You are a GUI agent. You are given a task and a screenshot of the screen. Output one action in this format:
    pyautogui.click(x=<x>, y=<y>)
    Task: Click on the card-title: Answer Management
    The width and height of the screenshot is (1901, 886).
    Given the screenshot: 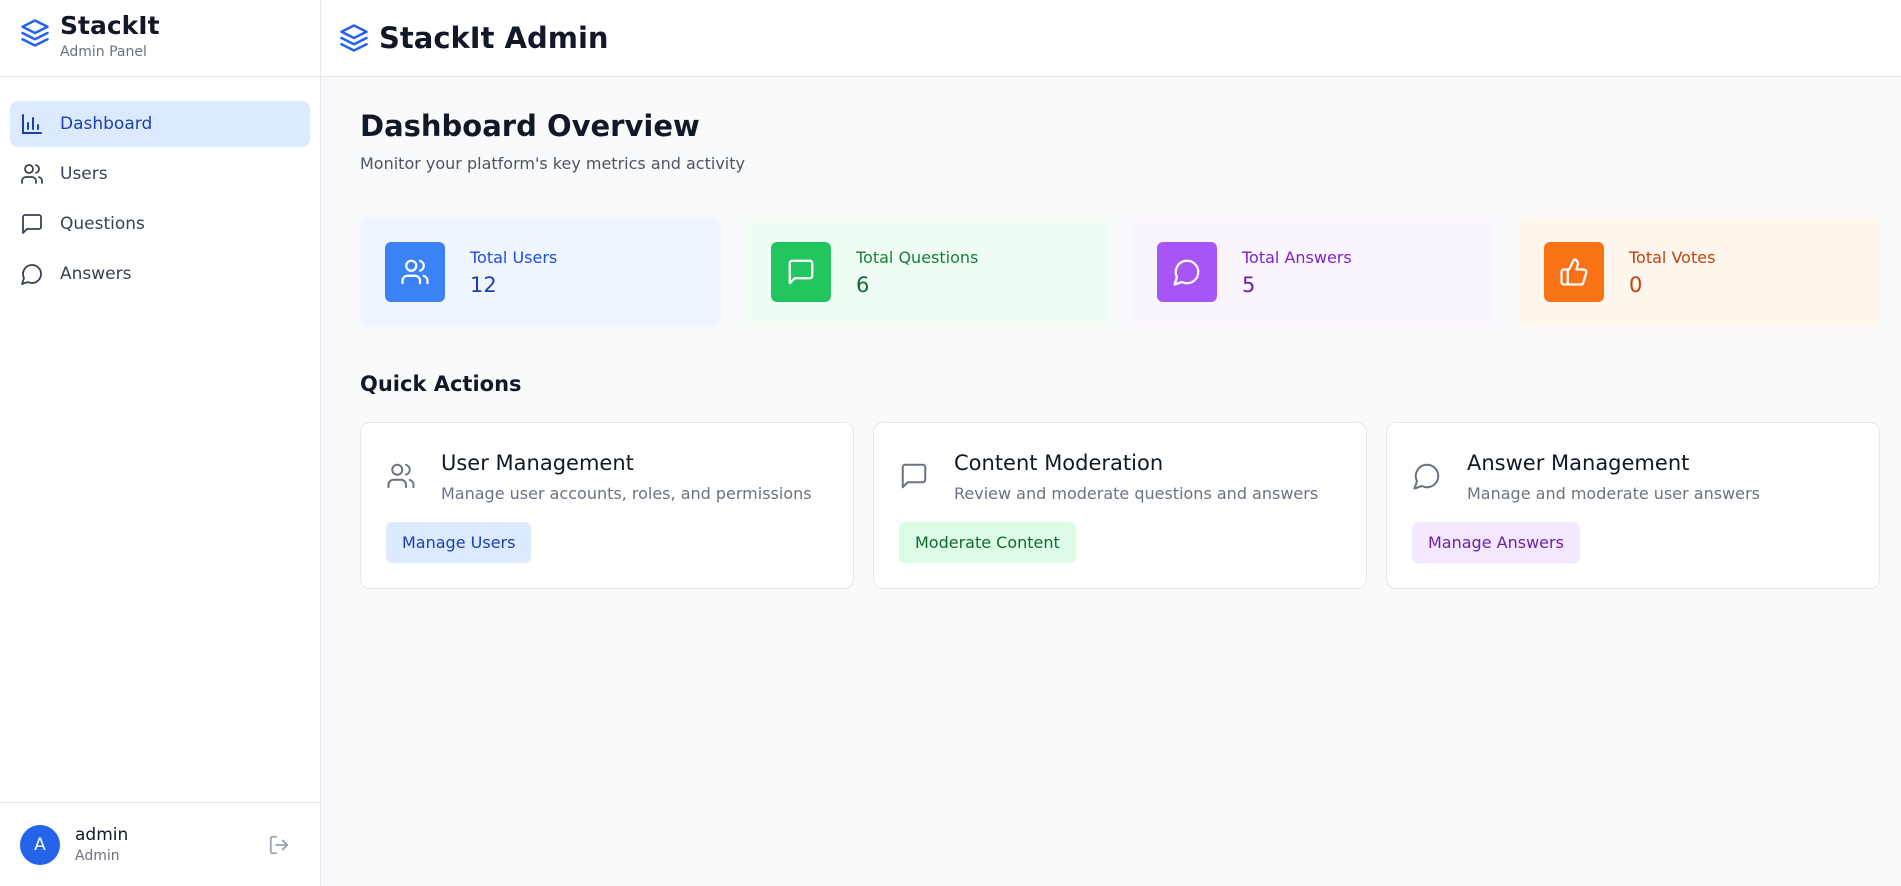 What is the action you would take?
    pyautogui.click(x=1578, y=463)
    